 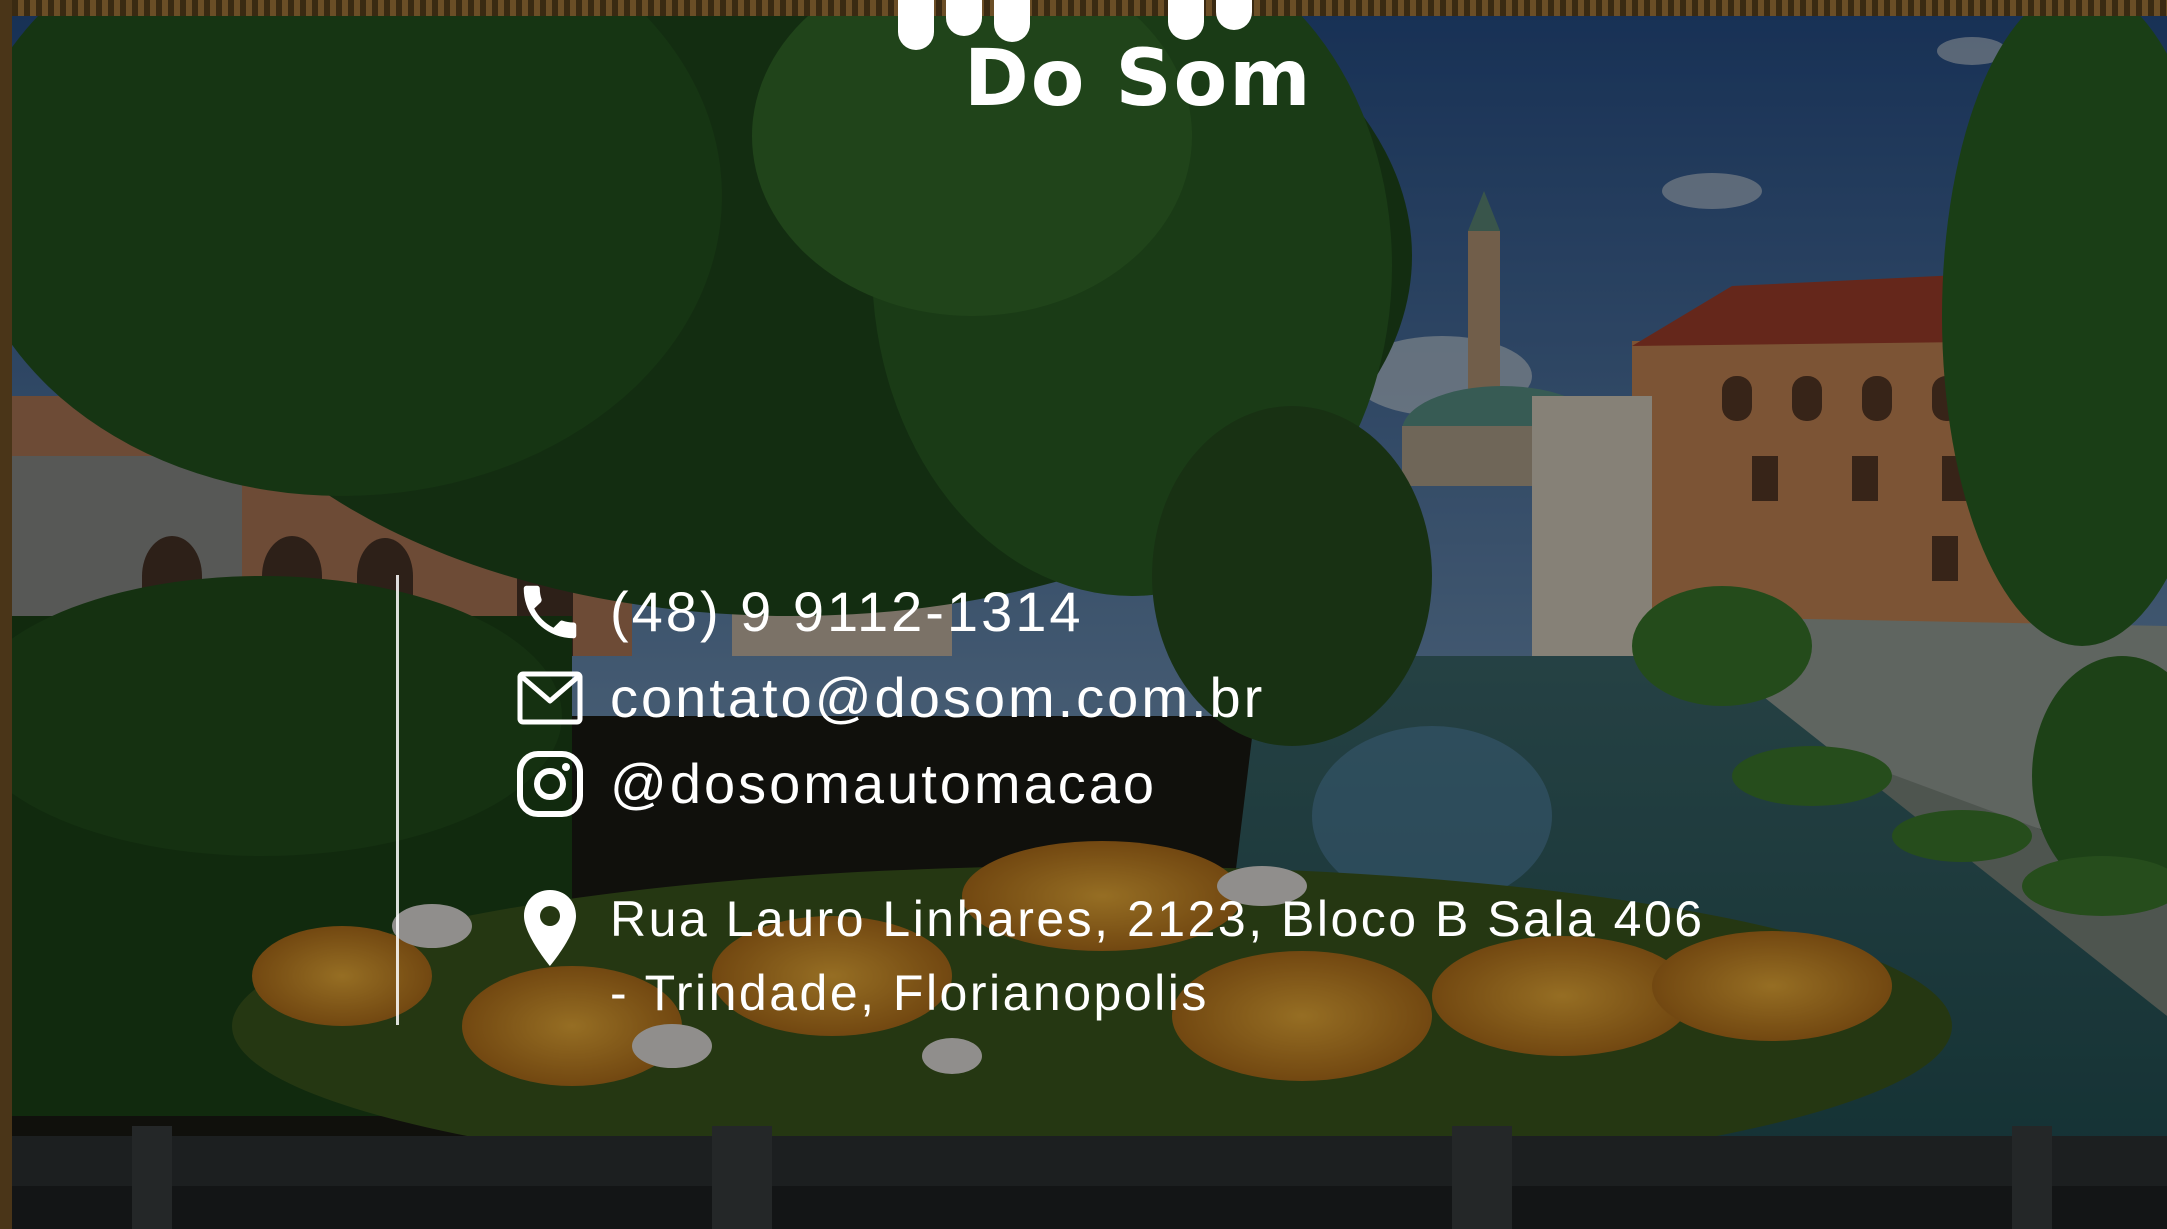 I want to click on brand-name: Do Som, so click(x=1138, y=79).